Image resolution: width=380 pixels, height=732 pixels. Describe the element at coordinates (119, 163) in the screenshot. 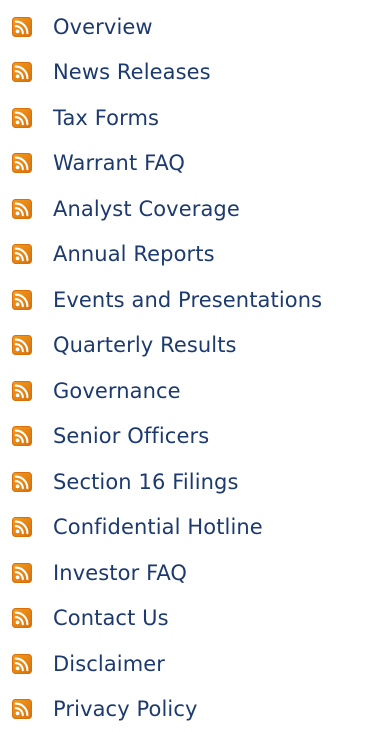

I see `feed-label: Warrant FAQ` at that location.